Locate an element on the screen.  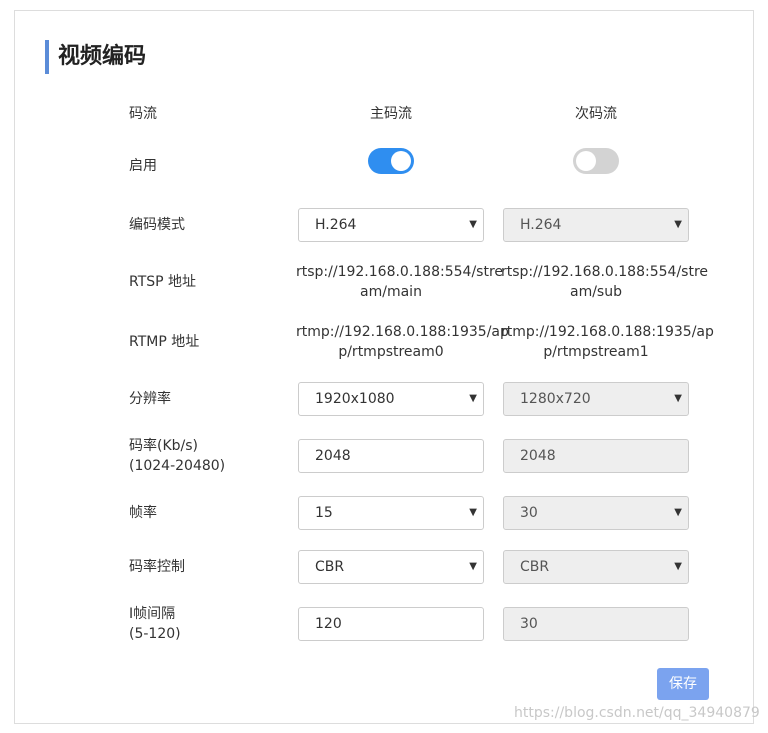
select-value: 1280x720 is located at coordinates (555, 399).